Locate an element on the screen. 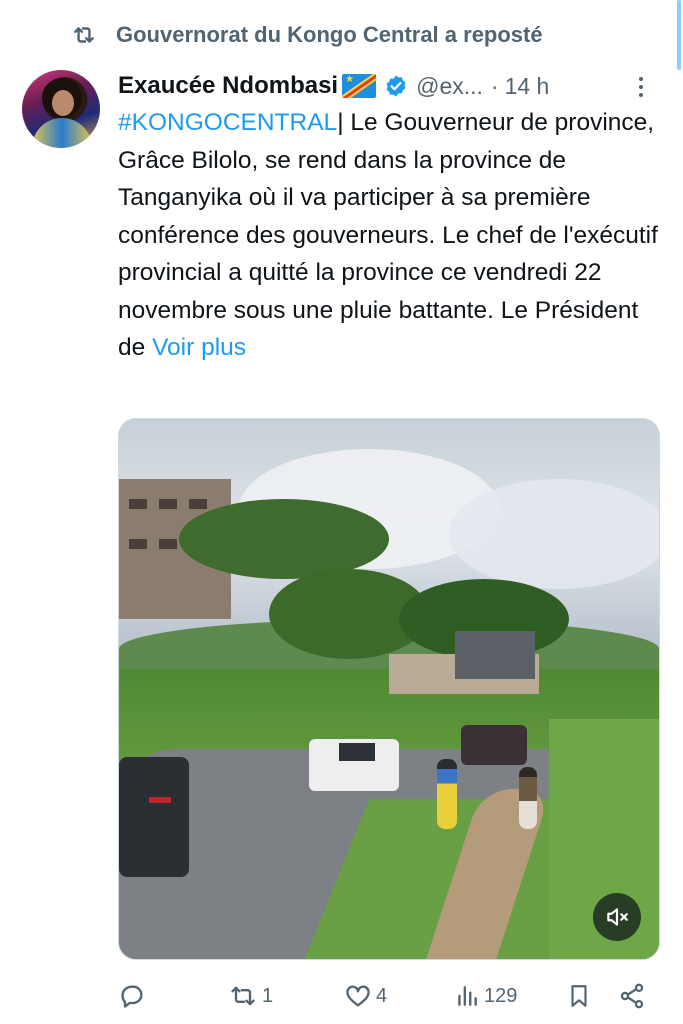 The width and height of the screenshot is (683, 1024). more-options-icon is located at coordinates (641, 87).